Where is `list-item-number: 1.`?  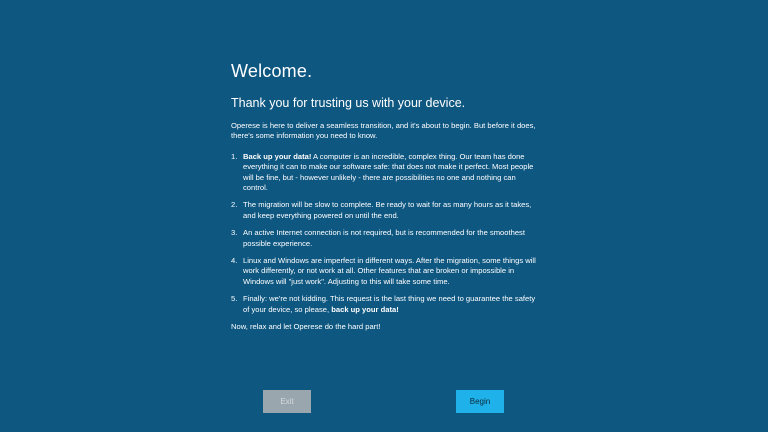
list-item-number: 1. is located at coordinates (234, 156).